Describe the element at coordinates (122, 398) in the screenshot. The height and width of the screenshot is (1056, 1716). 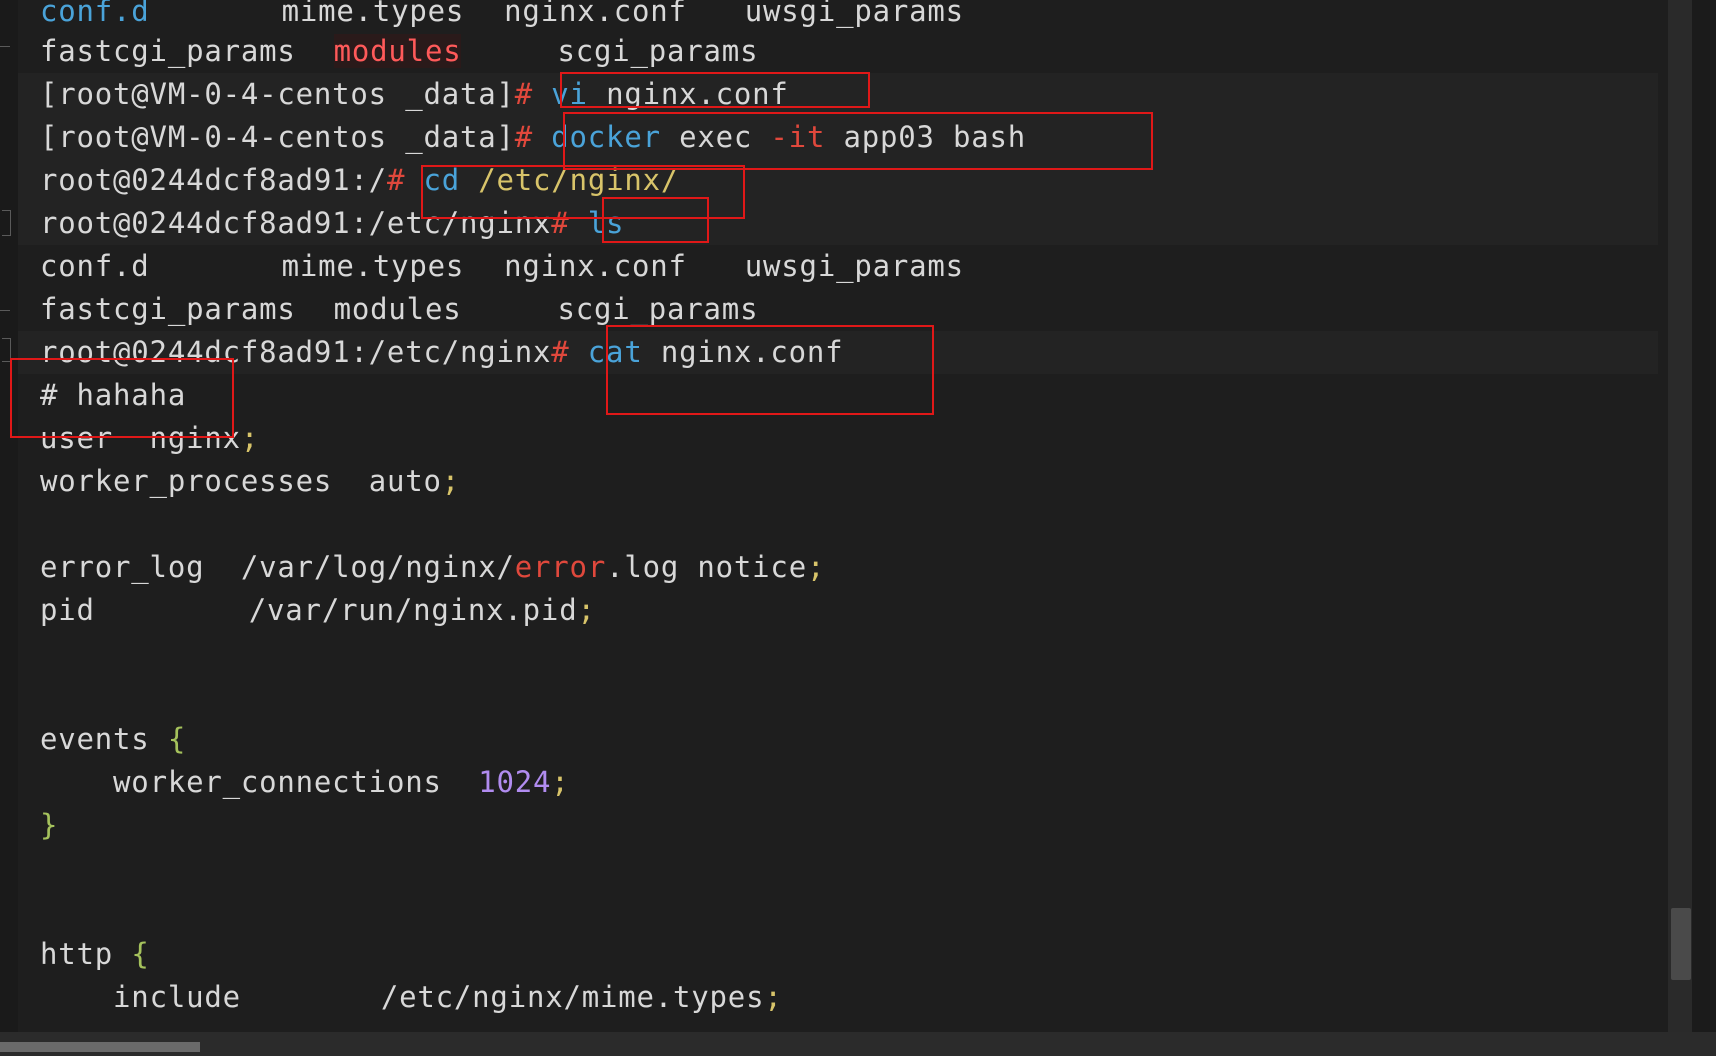
I see `annotation-box-comment` at that location.